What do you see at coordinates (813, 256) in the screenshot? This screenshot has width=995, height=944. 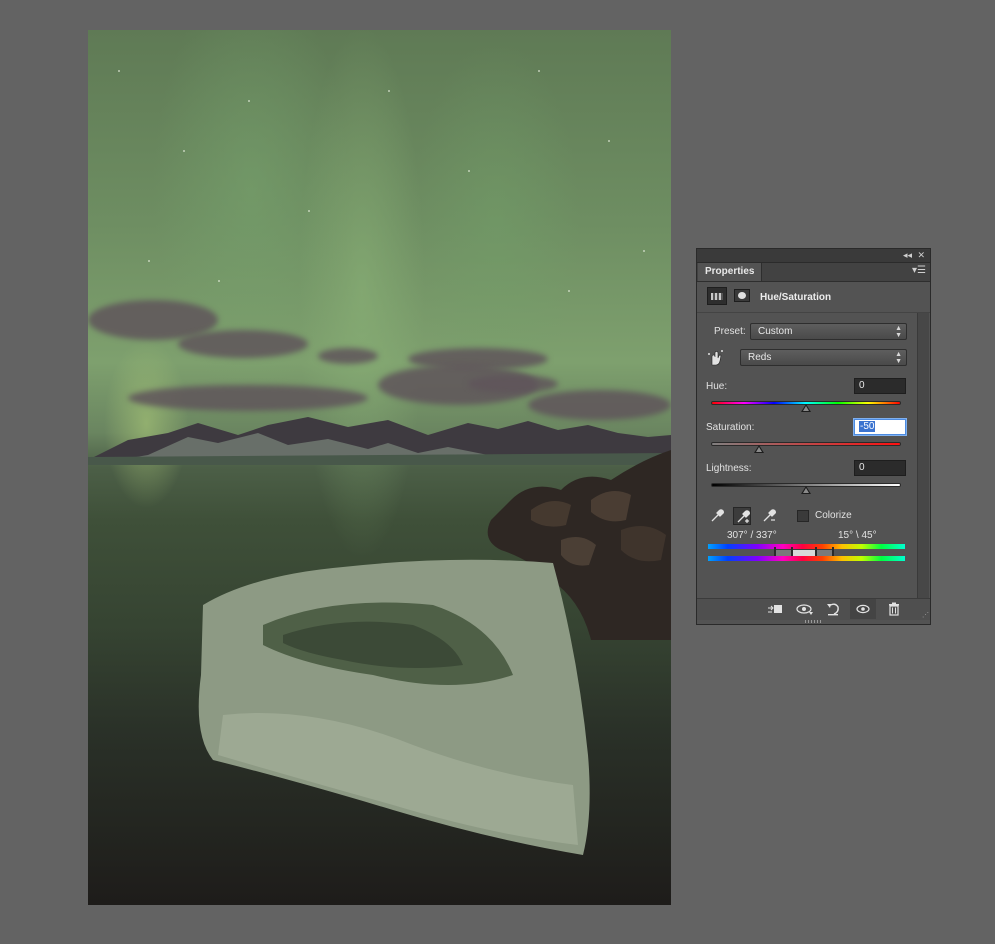 I see `panel-title-bar: ◂◂ ✕` at bounding box center [813, 256].